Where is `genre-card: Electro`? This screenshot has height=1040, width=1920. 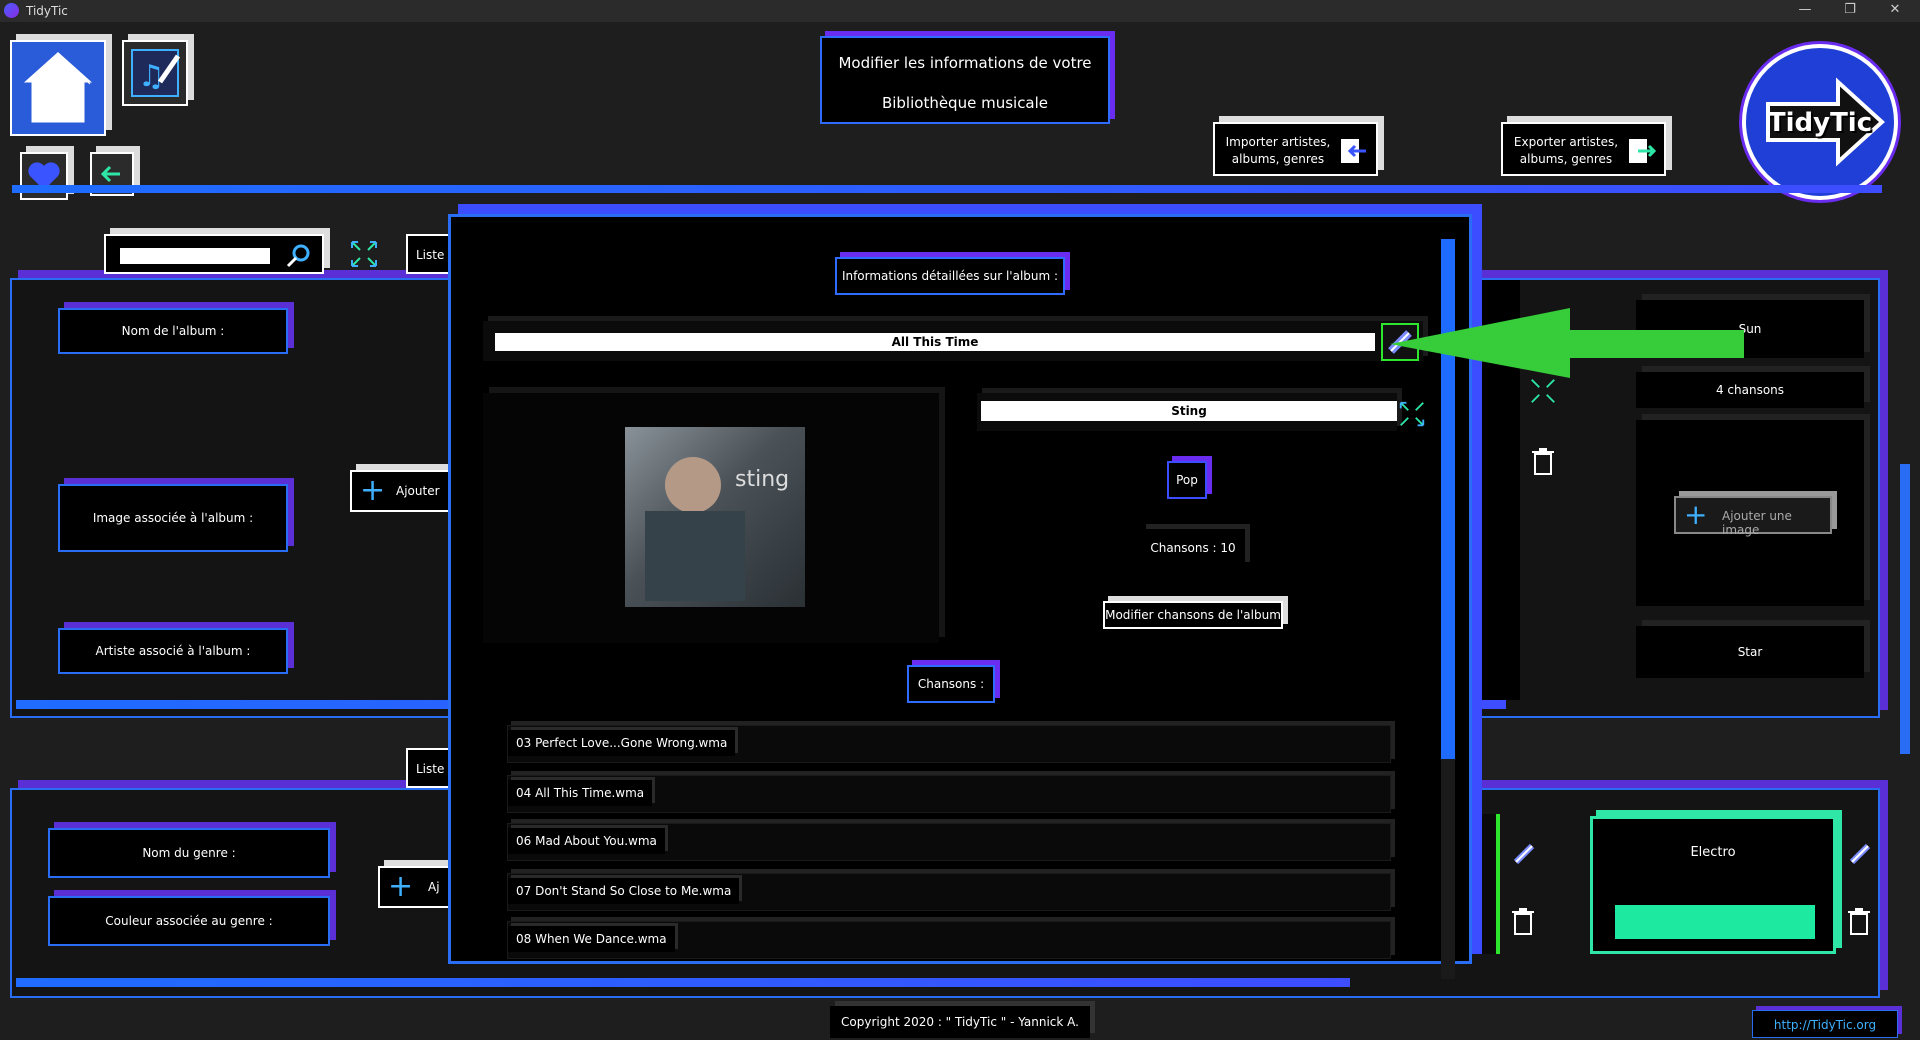
genre-card: Electro is located at coordinates (1713, 885).